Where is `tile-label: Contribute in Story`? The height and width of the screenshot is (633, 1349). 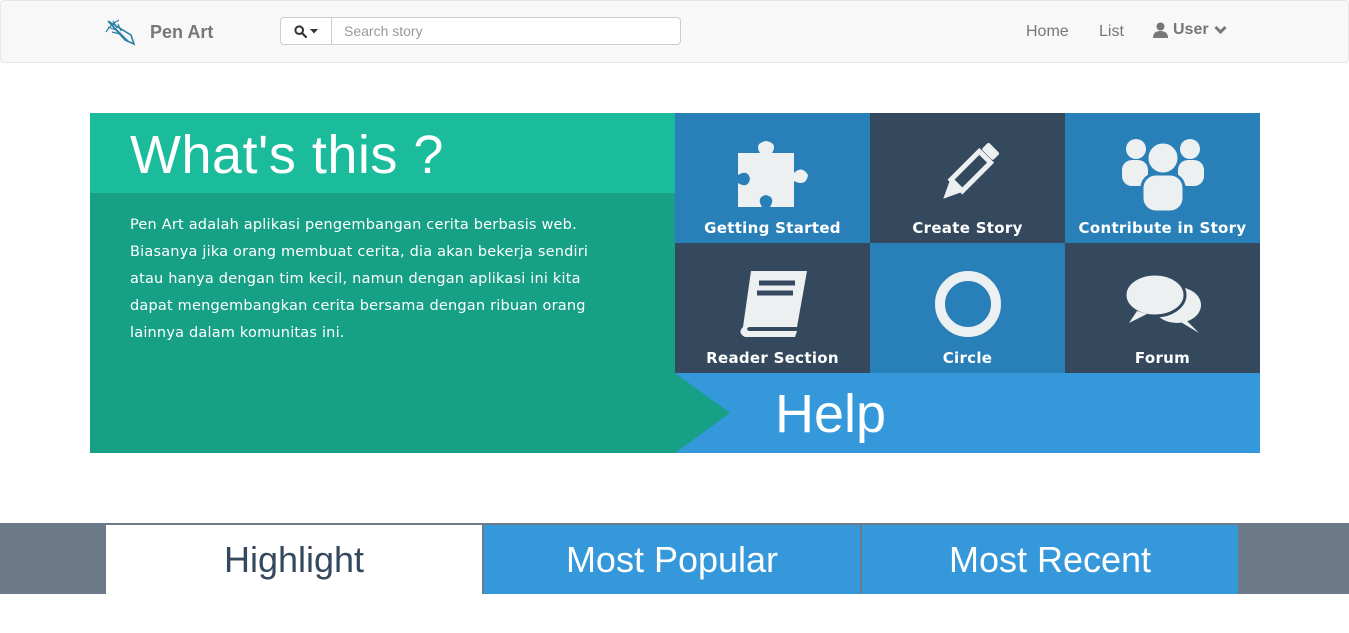
tile-label: Contribute in Story is located at coordinates (1162, 228).